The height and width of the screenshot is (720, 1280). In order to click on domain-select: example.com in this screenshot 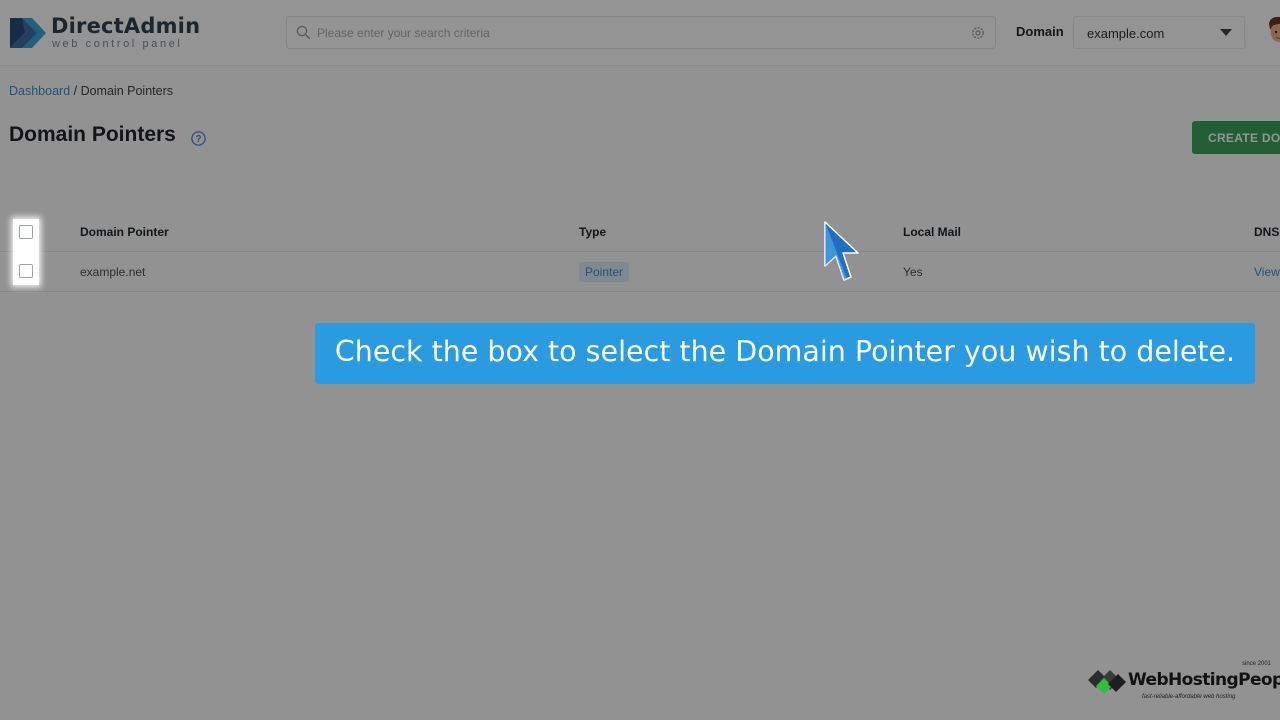, I will do `click(1159, 32)`.